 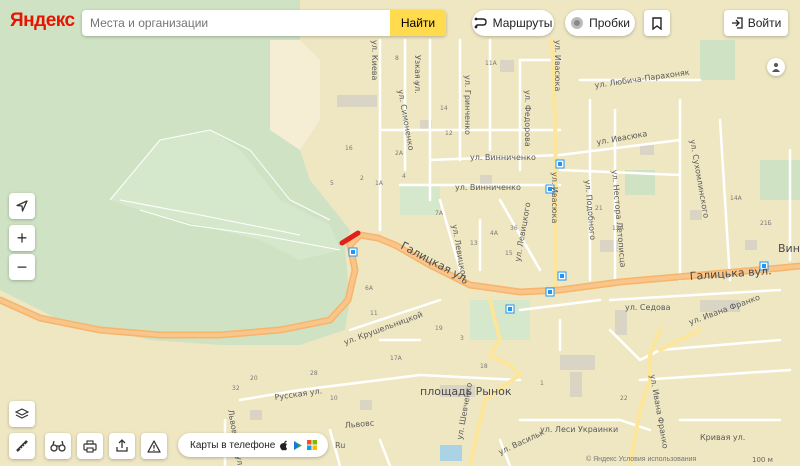 I want to click on house-number: 21, so click(x=599, y=208).